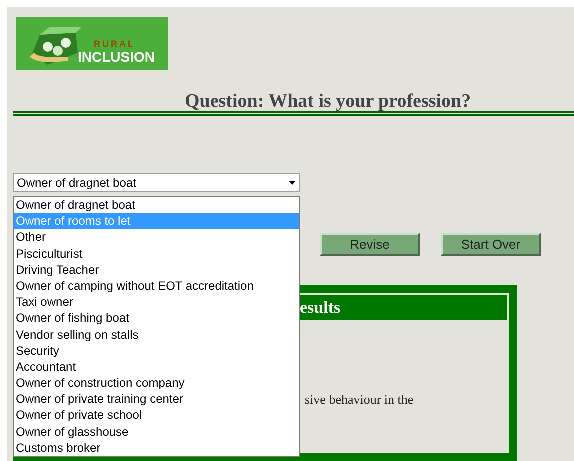  Describe the element at coordinates (156, 448) in the screenshot. I see `dropdown-option: Customs broker` at that location.